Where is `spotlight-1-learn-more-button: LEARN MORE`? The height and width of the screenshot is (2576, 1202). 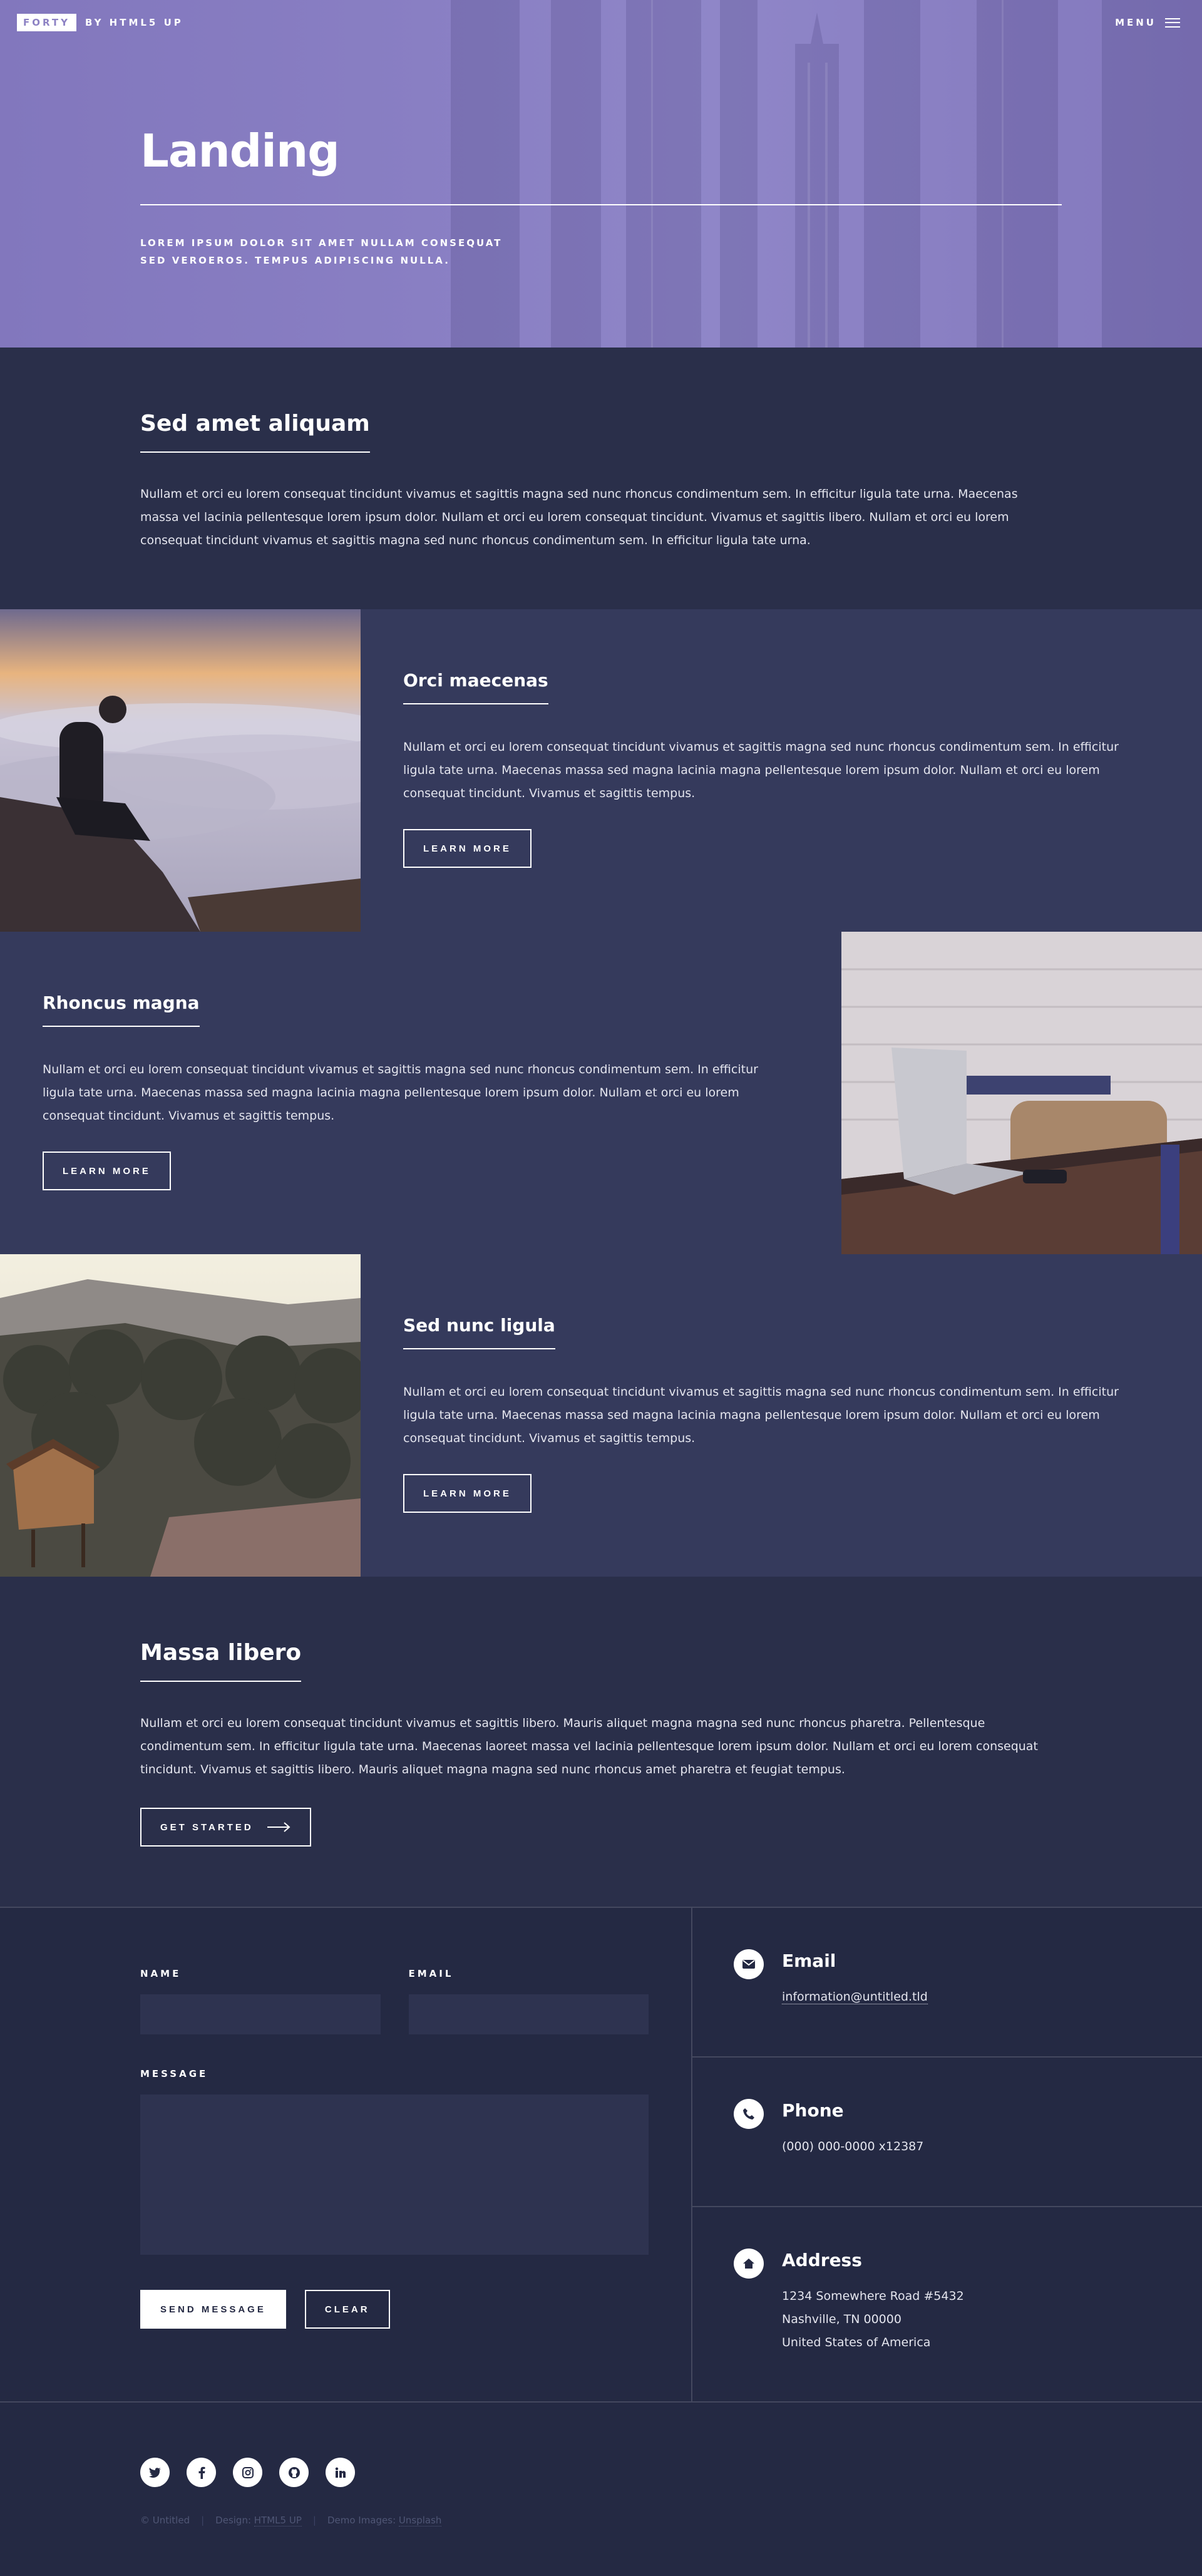 spotlight-1-learn-more-button: LEARN MORE is located at coordinates (467, 849).